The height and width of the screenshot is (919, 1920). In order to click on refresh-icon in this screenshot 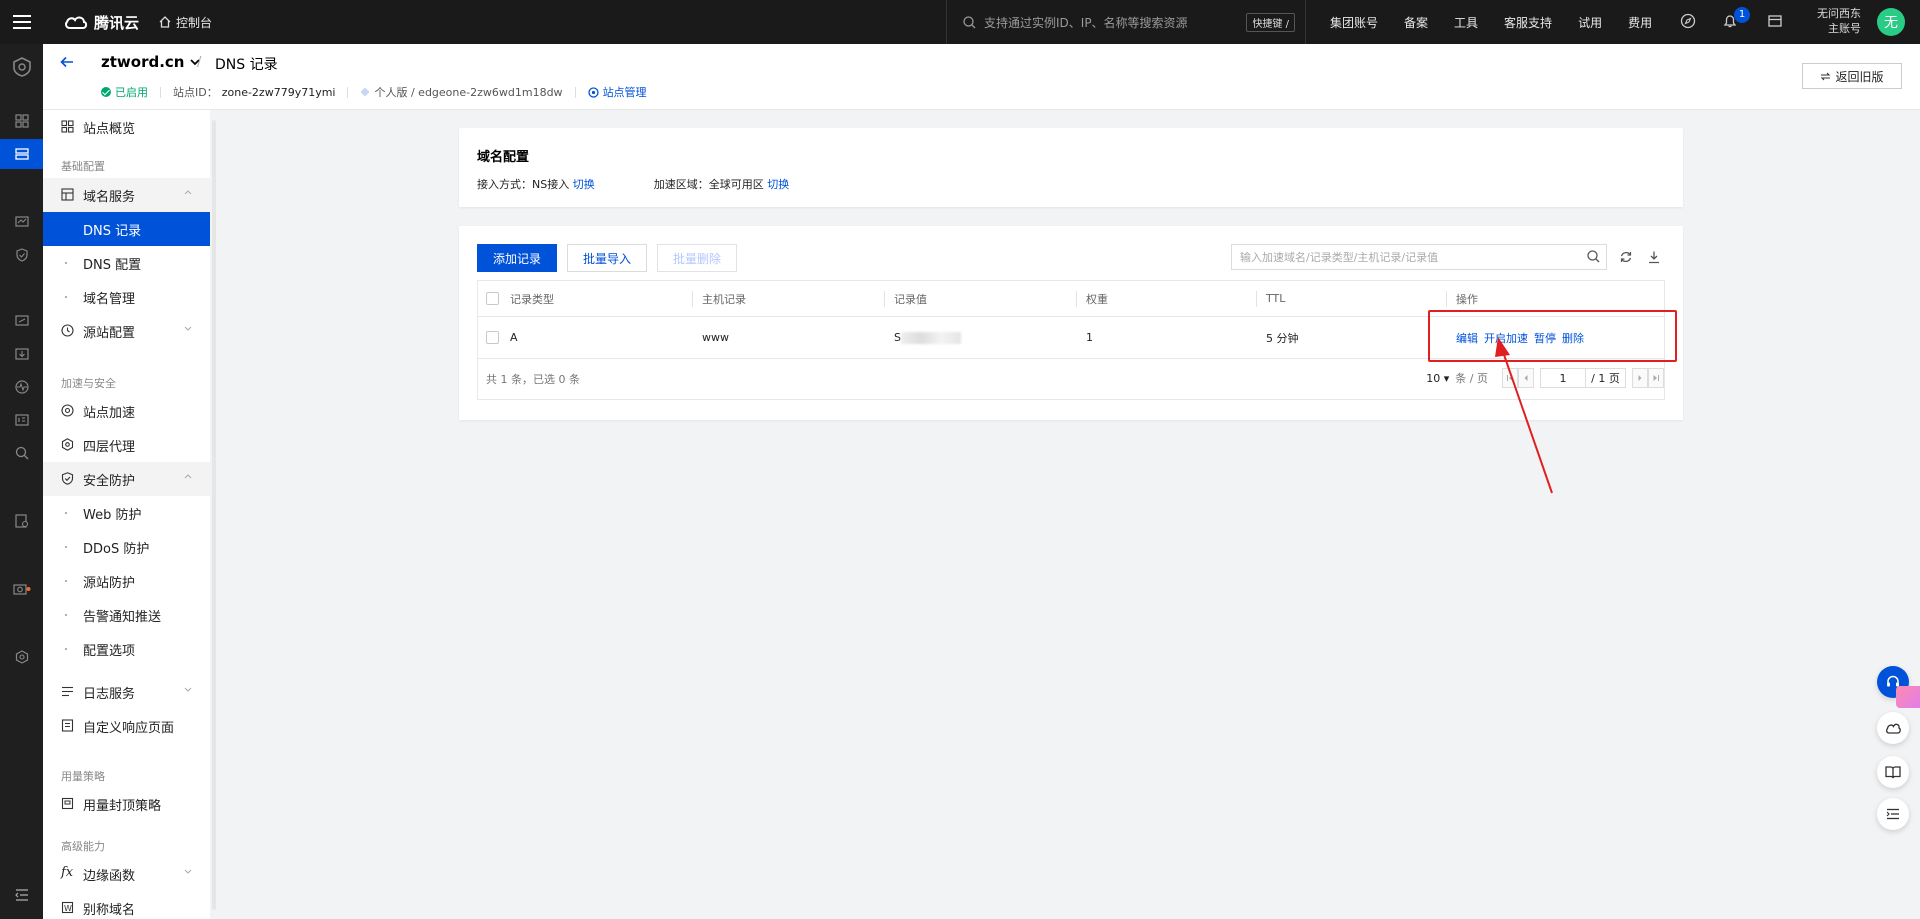, I will do `click(1626, 257)`.